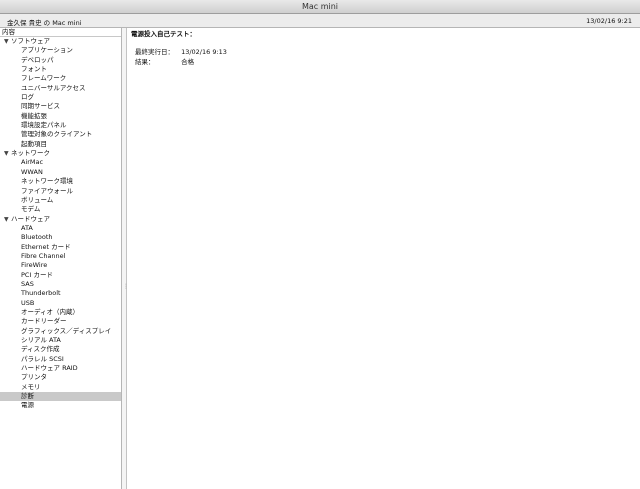 Image resolution: width=640 pixels, height=489 pixels. Describe the element at coordinates (60, 144) in the screenshot. I see `tree-item: 起動項目` at that location.